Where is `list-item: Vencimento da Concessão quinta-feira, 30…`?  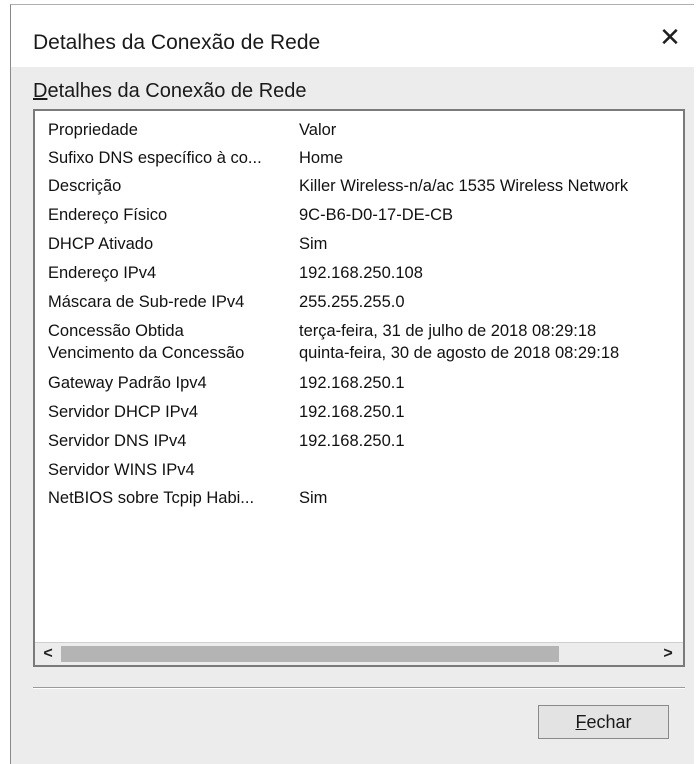
list-item: Vencimento da Concessão quinta-feira, 30… is located at coordinates (359, 357).